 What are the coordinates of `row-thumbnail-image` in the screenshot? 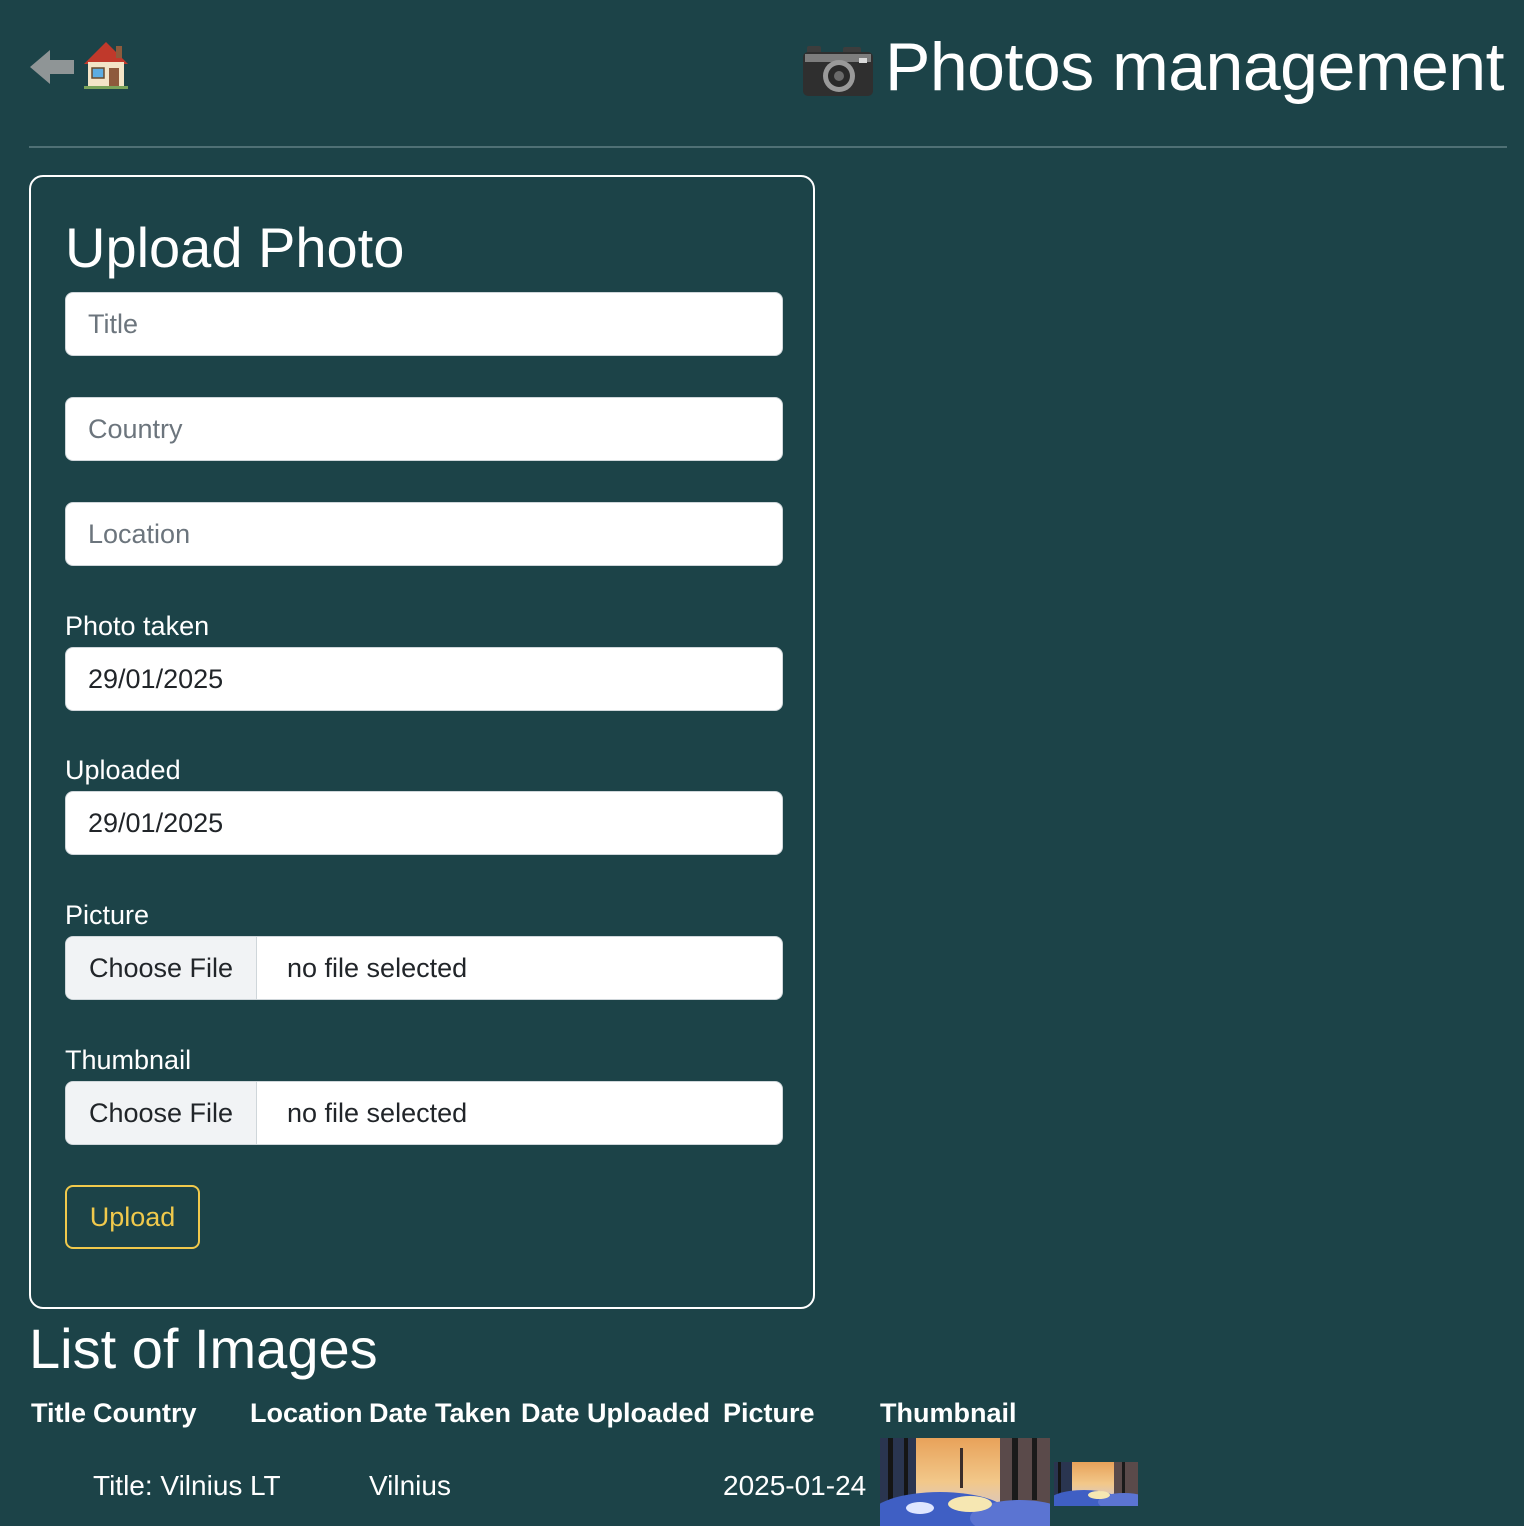 It's located at (1096, 1484).